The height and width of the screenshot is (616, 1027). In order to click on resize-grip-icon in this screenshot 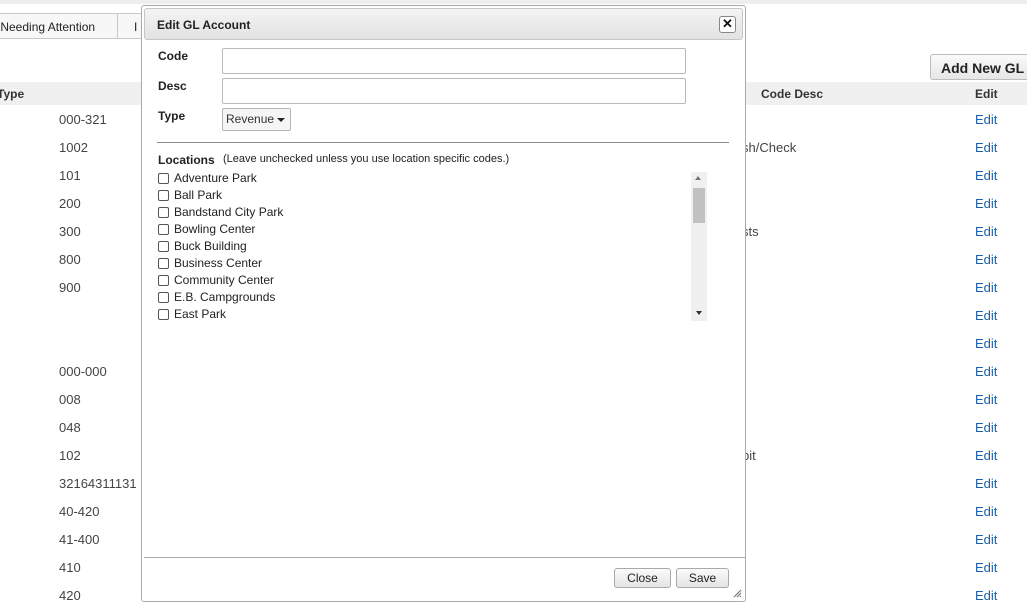, I will do `click(737, 593)`.